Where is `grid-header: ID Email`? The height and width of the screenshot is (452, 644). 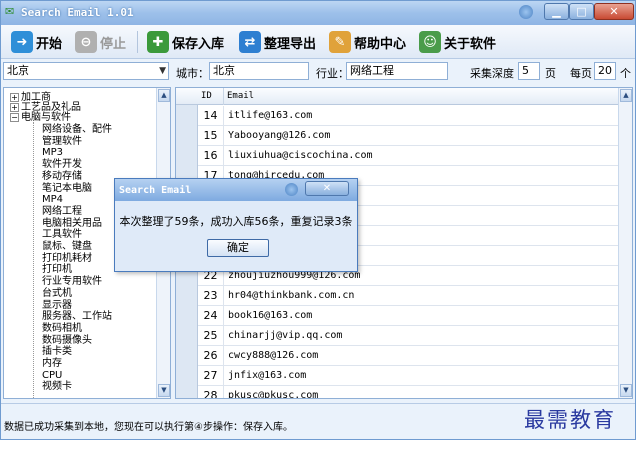
grid-header: ID Email is located at coordinates (398, 96).